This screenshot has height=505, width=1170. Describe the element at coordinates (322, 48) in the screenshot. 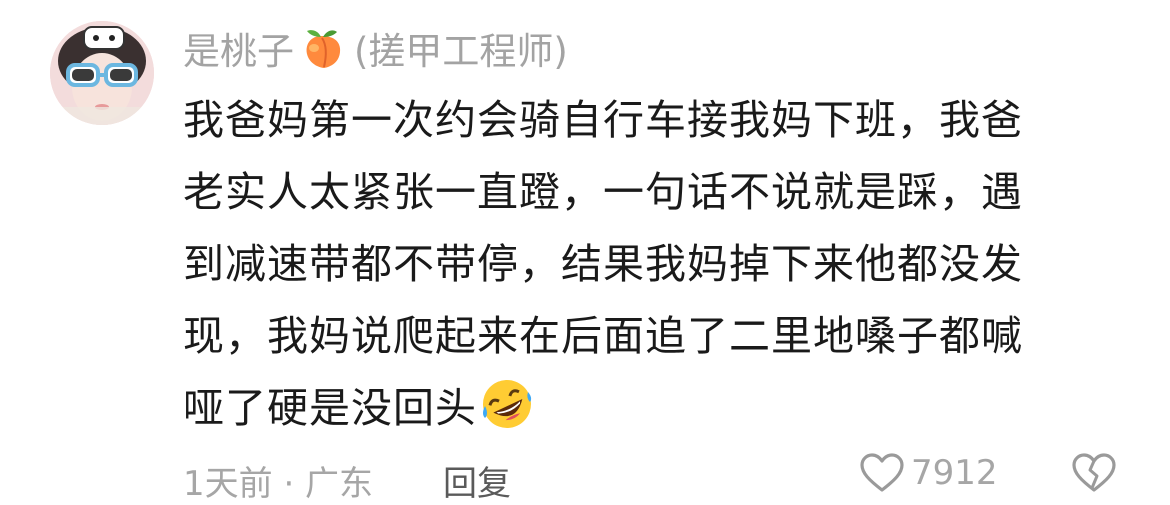

I see `peach-emoji-icon` at that location.